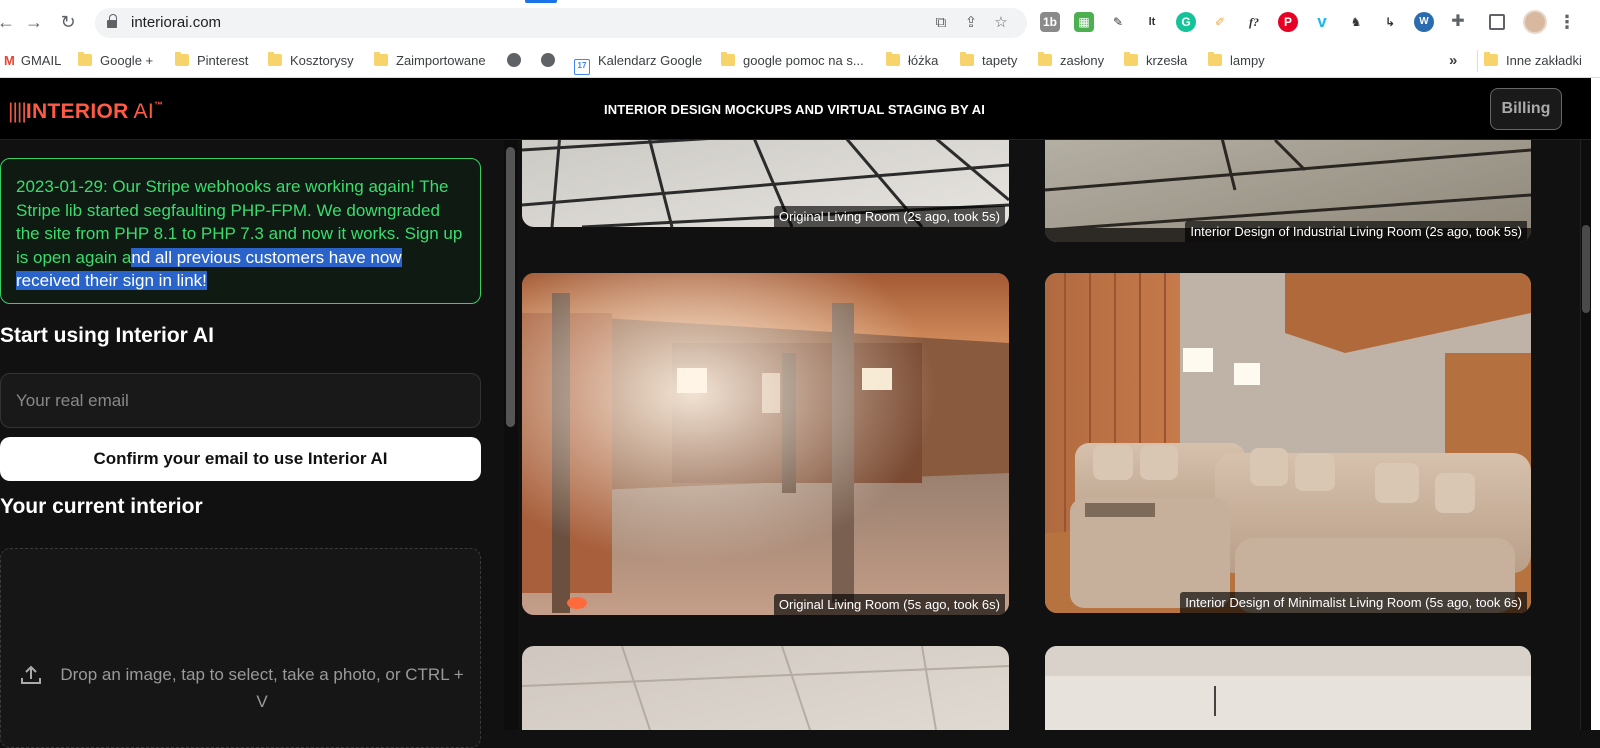 The height and width of the screenshot is (748, 1600). What do you see at coordinates (240, 459) in the screenshot?
I see `confirm-email-button: Confirm your email to use Interior AI` at bounding box center [240, 459].